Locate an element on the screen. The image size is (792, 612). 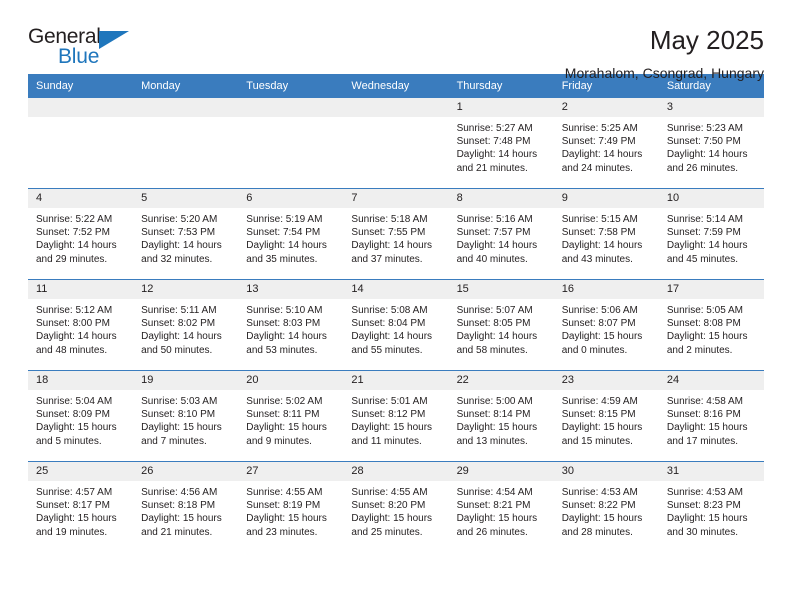
day-daylight-line2-text: and 9 minutes. is located at coordinates (279, 441).